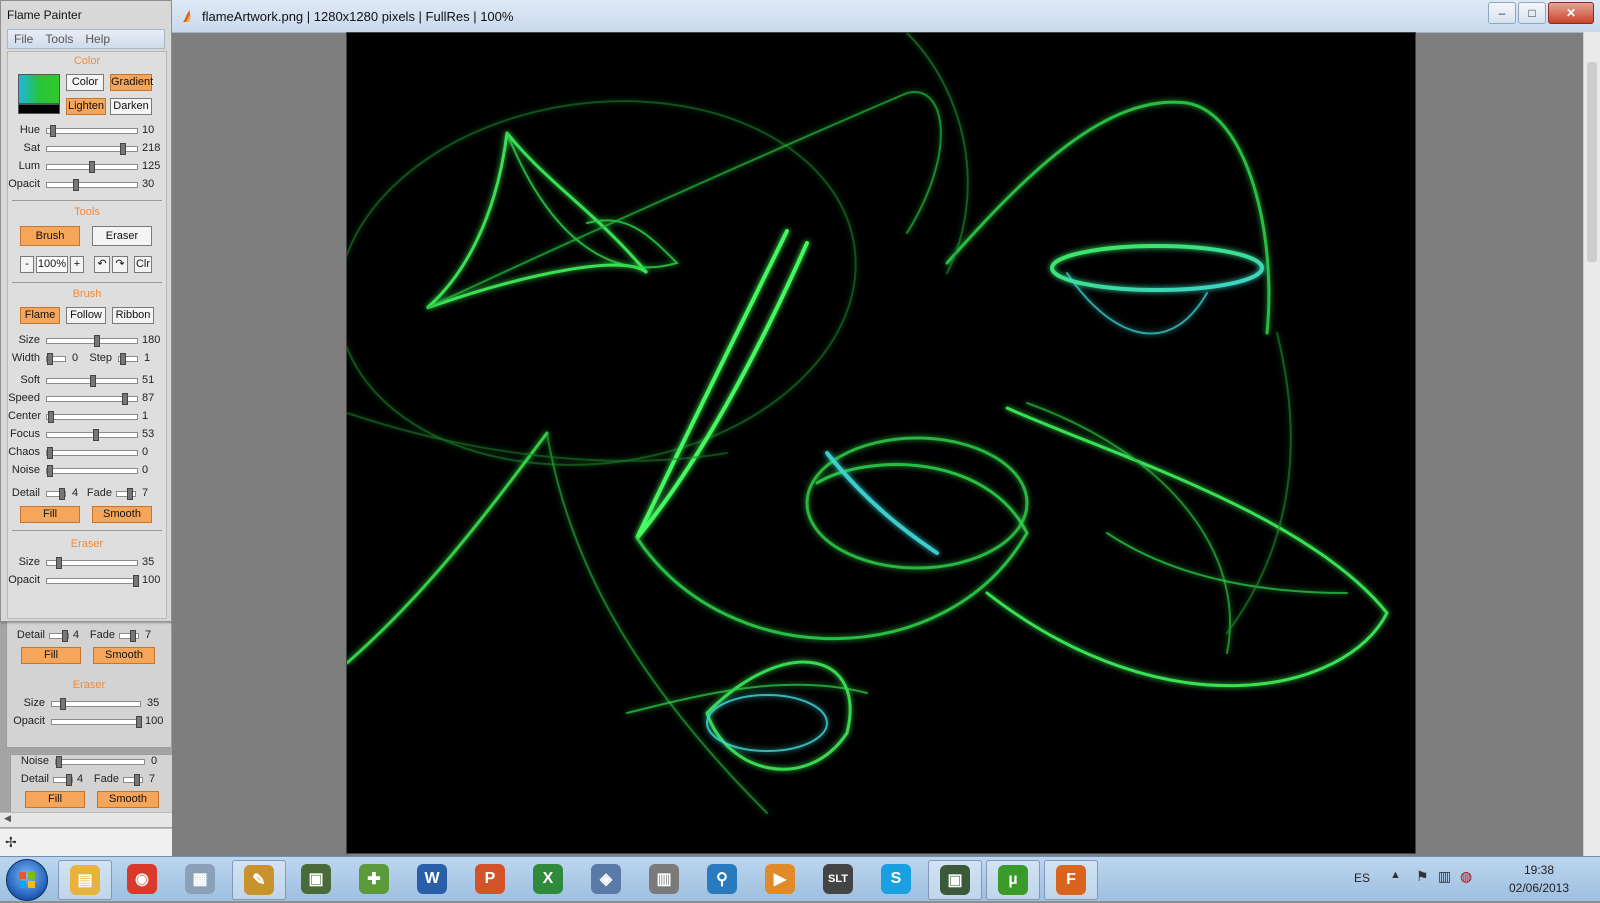 The height and width of the screenshot is (903, 1600). Describe the element at coordinates (200, 879) in the screenshot. I see `taskbar-calculator-button: ▦` at that location.